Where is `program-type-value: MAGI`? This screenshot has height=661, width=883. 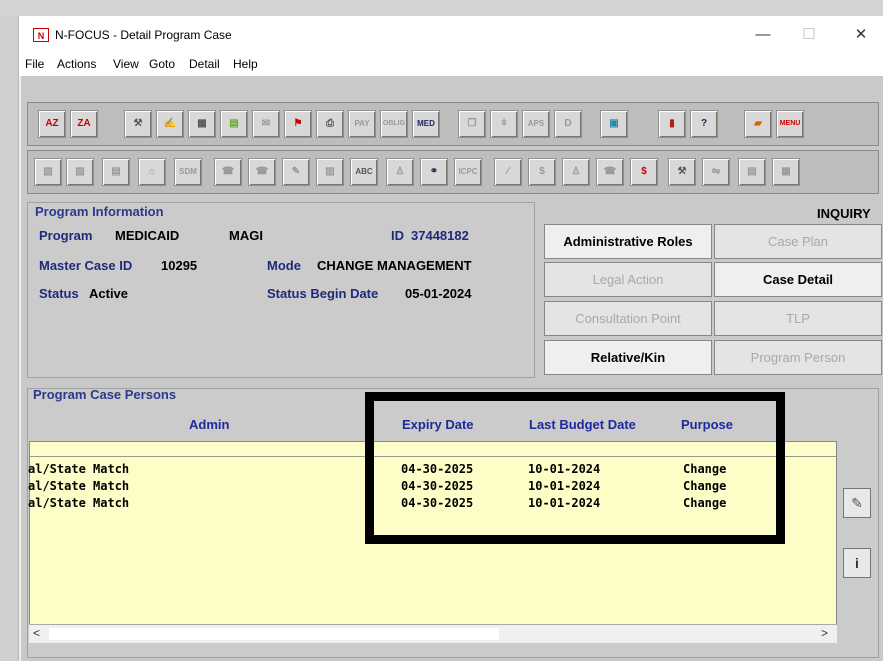 program-type-value: MAGI is located at coordinates (246, 235).